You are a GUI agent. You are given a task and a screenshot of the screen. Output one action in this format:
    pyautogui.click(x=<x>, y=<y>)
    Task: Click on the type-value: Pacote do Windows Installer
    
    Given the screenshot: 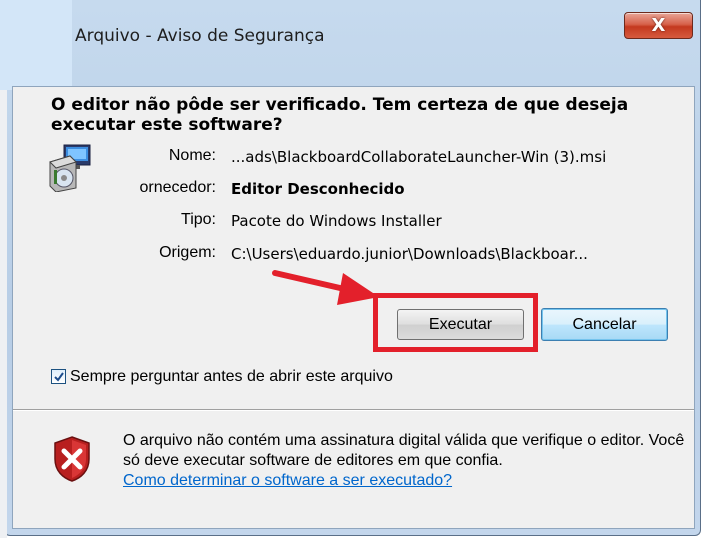 What is the action you would take?
    pyautogui.click(x=336, y=221)
    